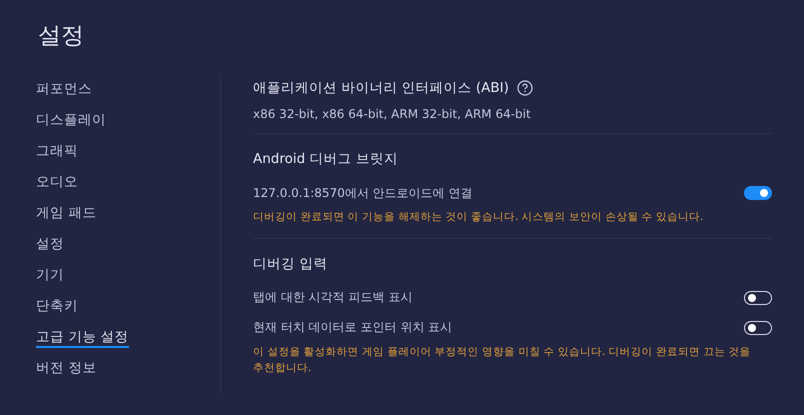 This screenshot has width=804, height=415. I want to click on sidebar-item: 고급 기능 설정, so click(82, 337).